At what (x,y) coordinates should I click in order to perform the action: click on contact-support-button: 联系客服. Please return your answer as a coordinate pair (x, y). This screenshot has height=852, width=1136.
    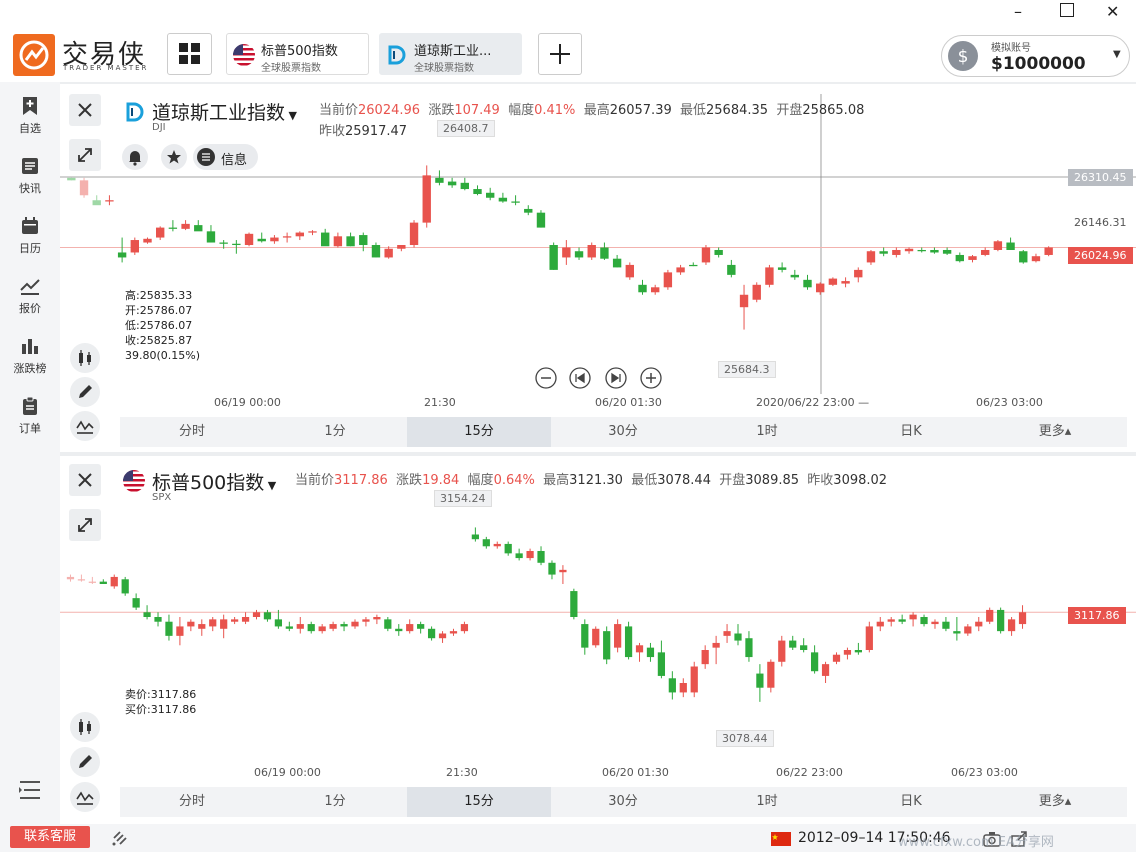
    Looking at the image, I should click on (50, 837).